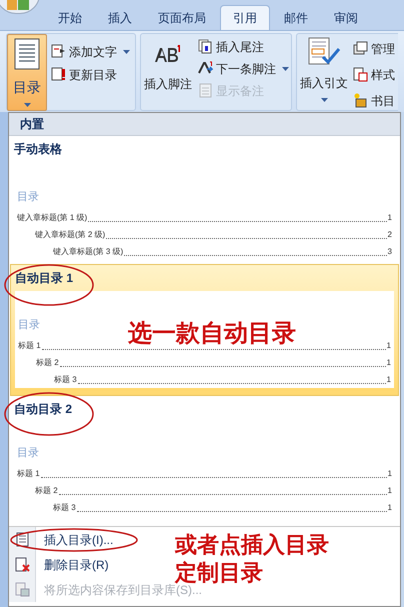 This screenshot has width=404, height=607. What do you see at coordinates (27, 54) in the screenshot?
I see `document-icon` at bounding box center [27, 54].